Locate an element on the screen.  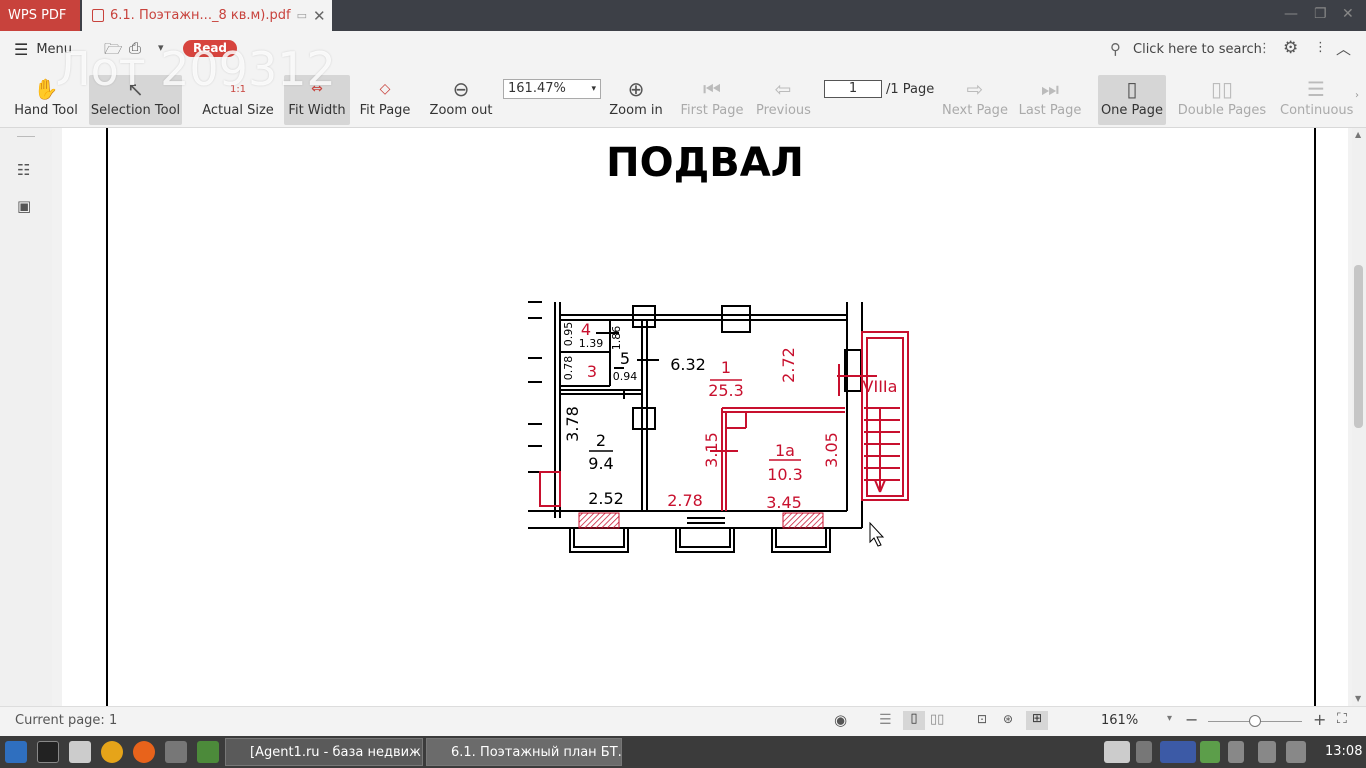
app-name: WPS PDF is located at coordinates (40, 15).